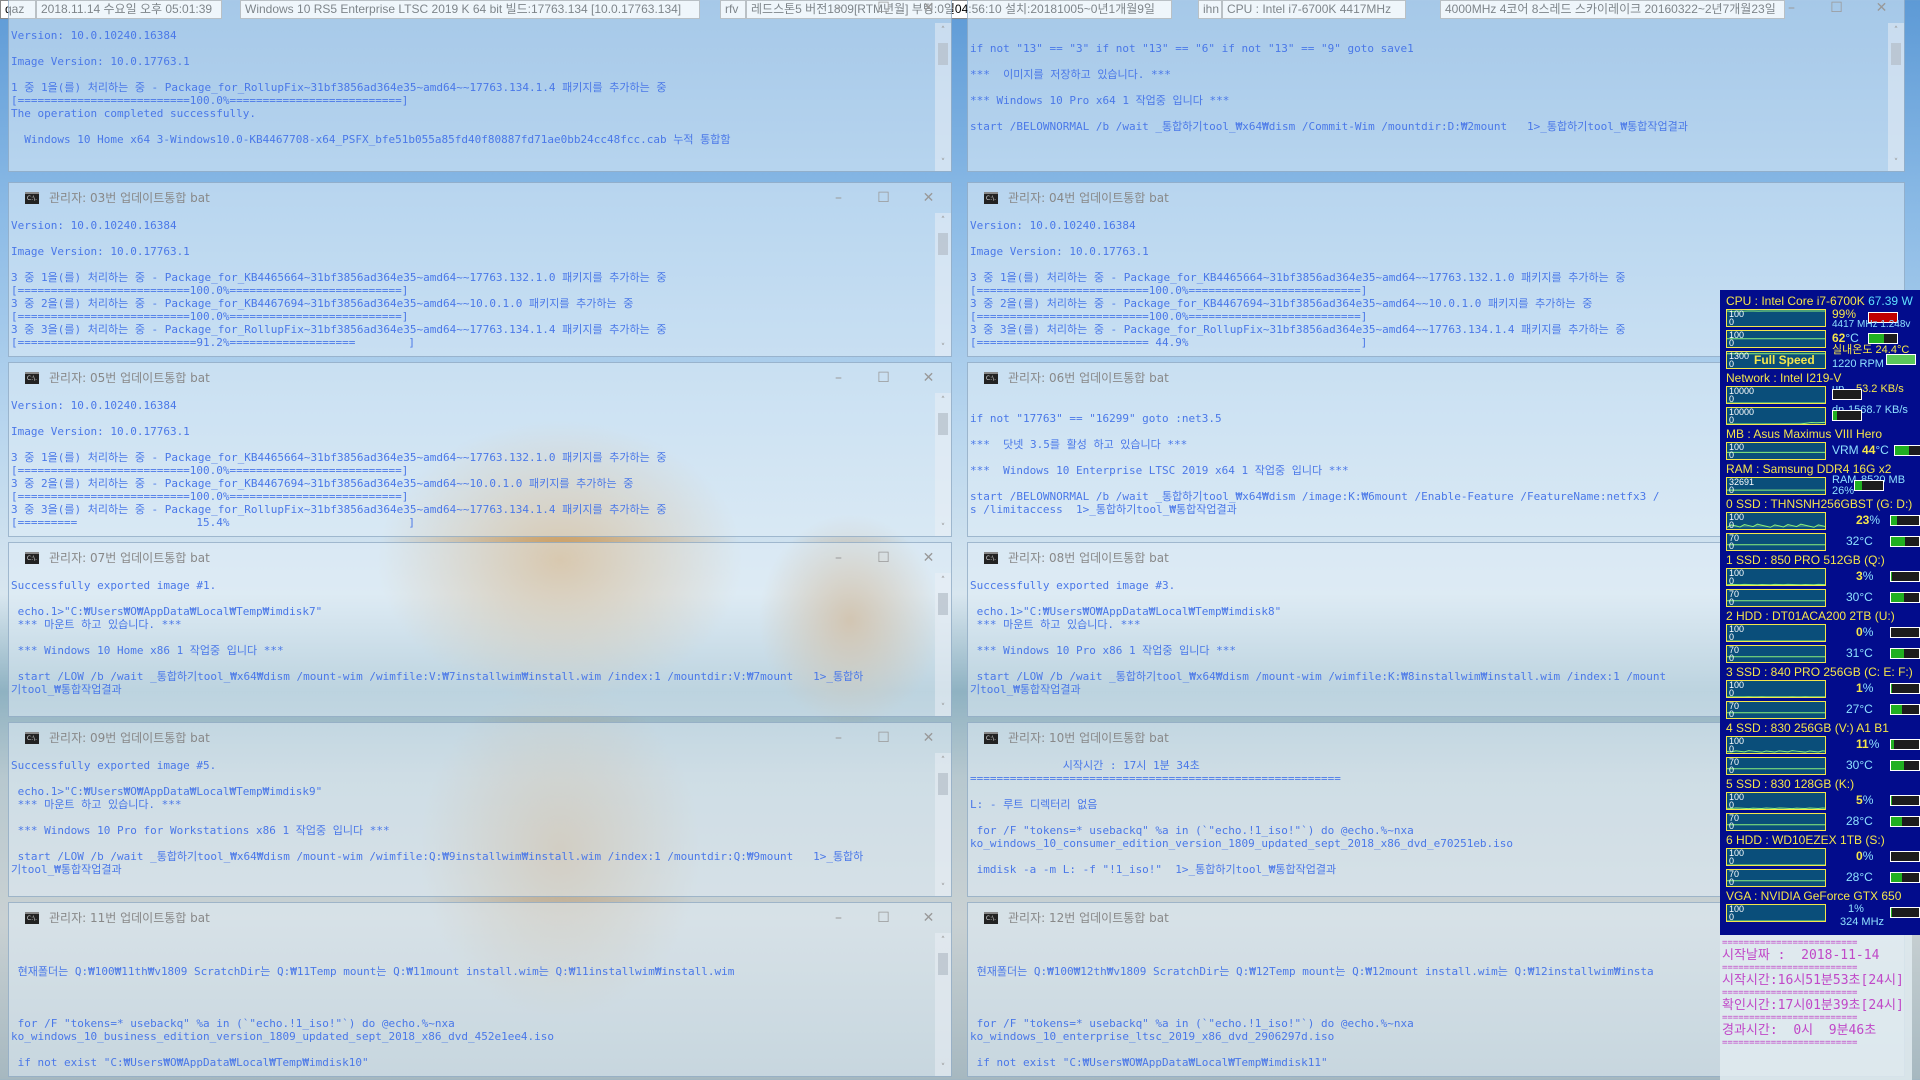  What do you see at coordinates (480, 918) in the screenshot?
I see `window-titlebar: C:\. 관리자: 11번 업데이트통합 bat – ☐ ✕` at bounding box center [480, 918].